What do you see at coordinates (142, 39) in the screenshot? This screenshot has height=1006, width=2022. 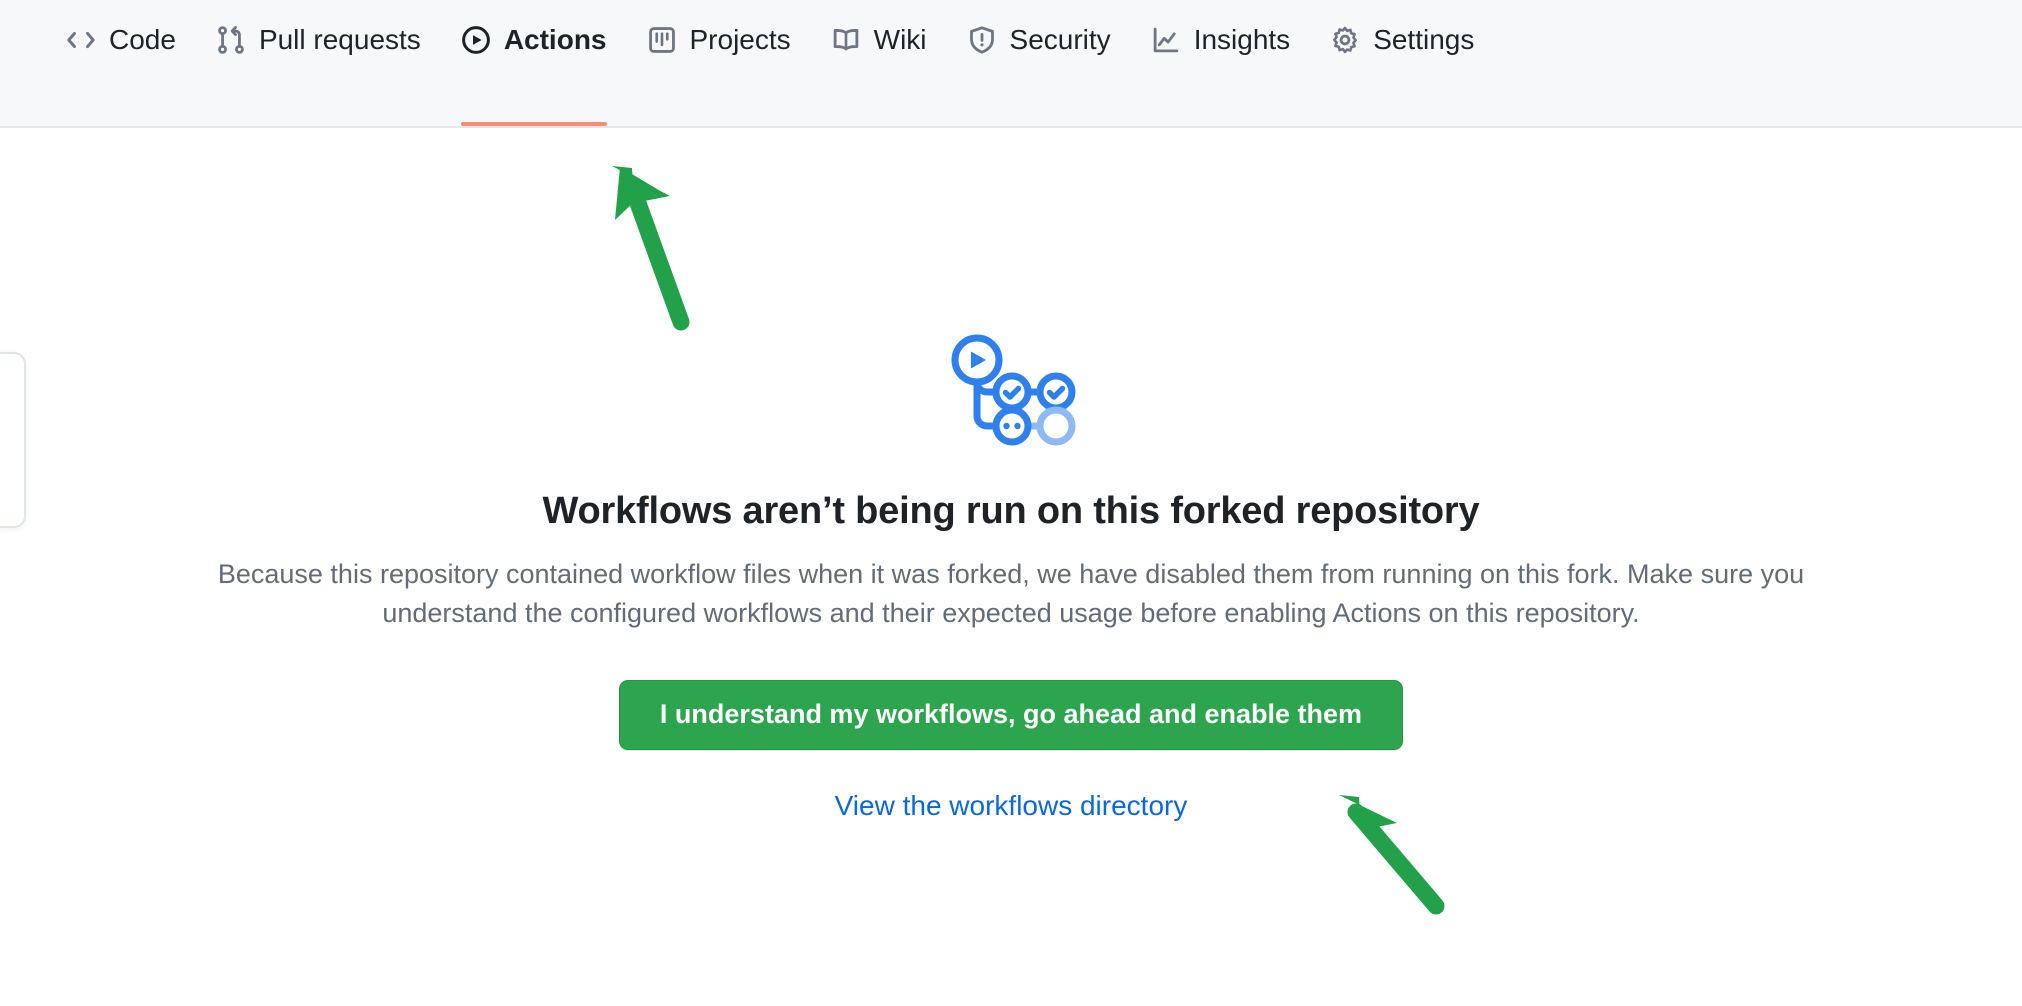 I see `nav-item-label: Code` at bounding box center [142, 39].